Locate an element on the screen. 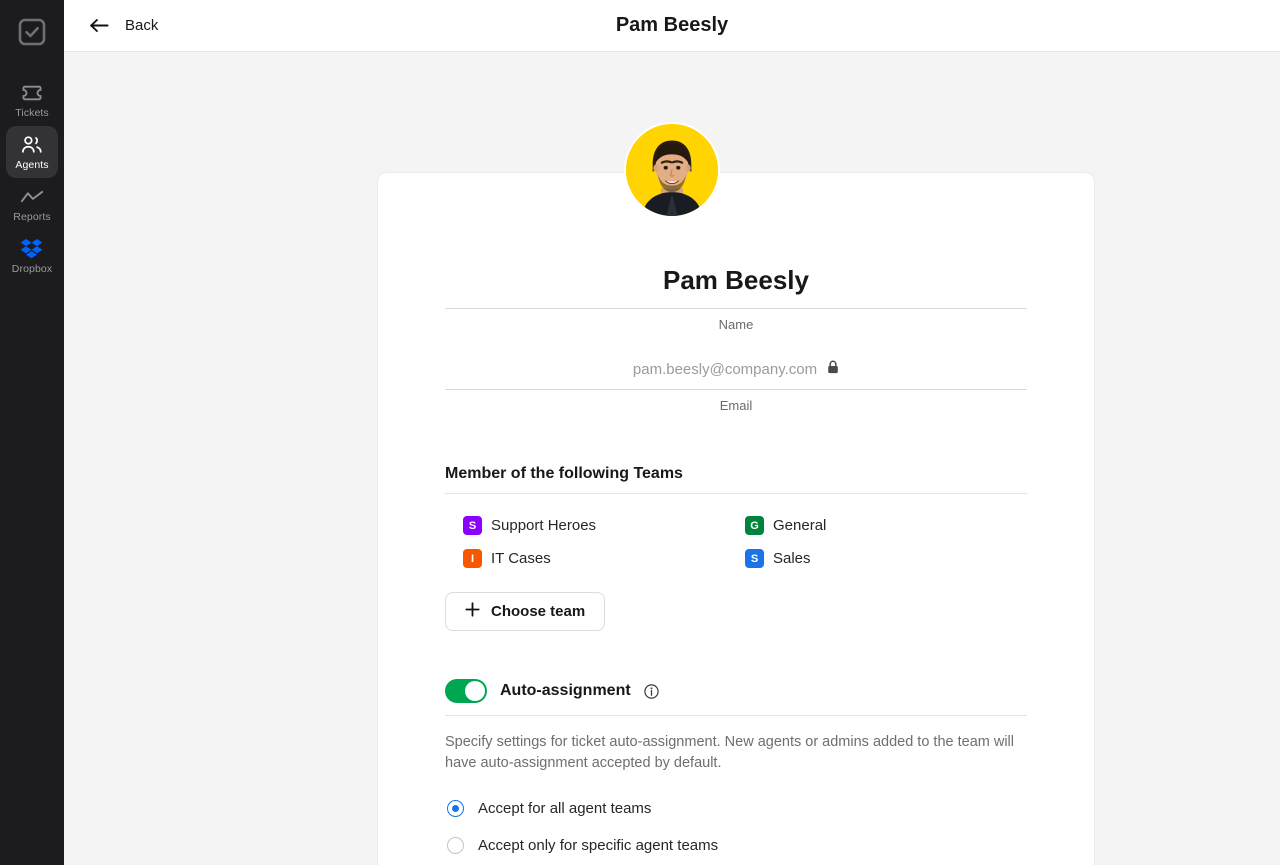 The height and width of the screenshot is (865, 1280). toggle-knob is located at coordinates (475, 691).